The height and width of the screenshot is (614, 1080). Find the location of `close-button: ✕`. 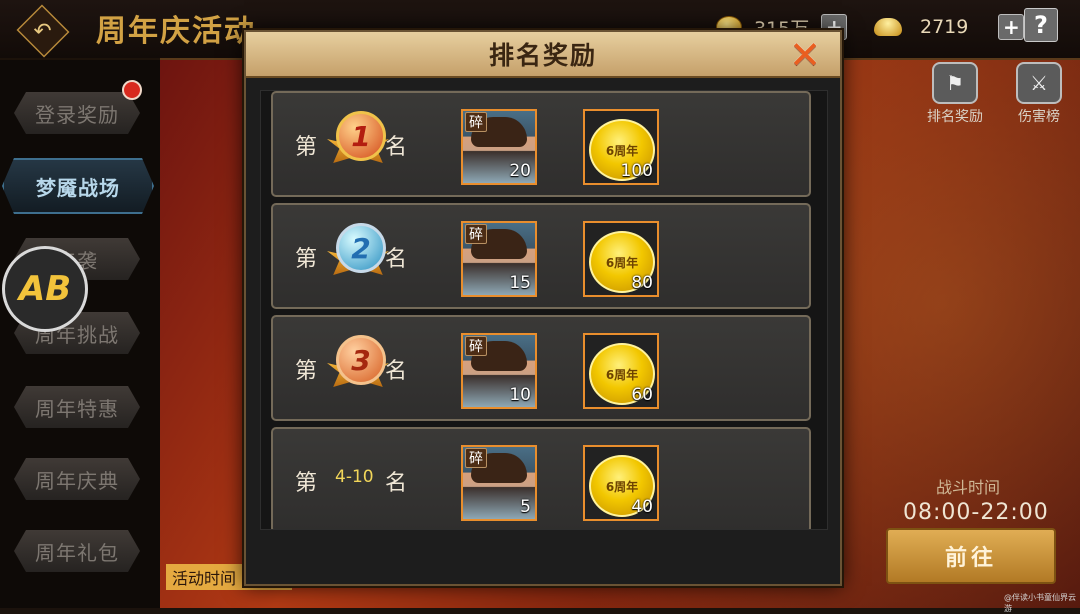

close-button: ✕ is located at coordinates (805, 55).